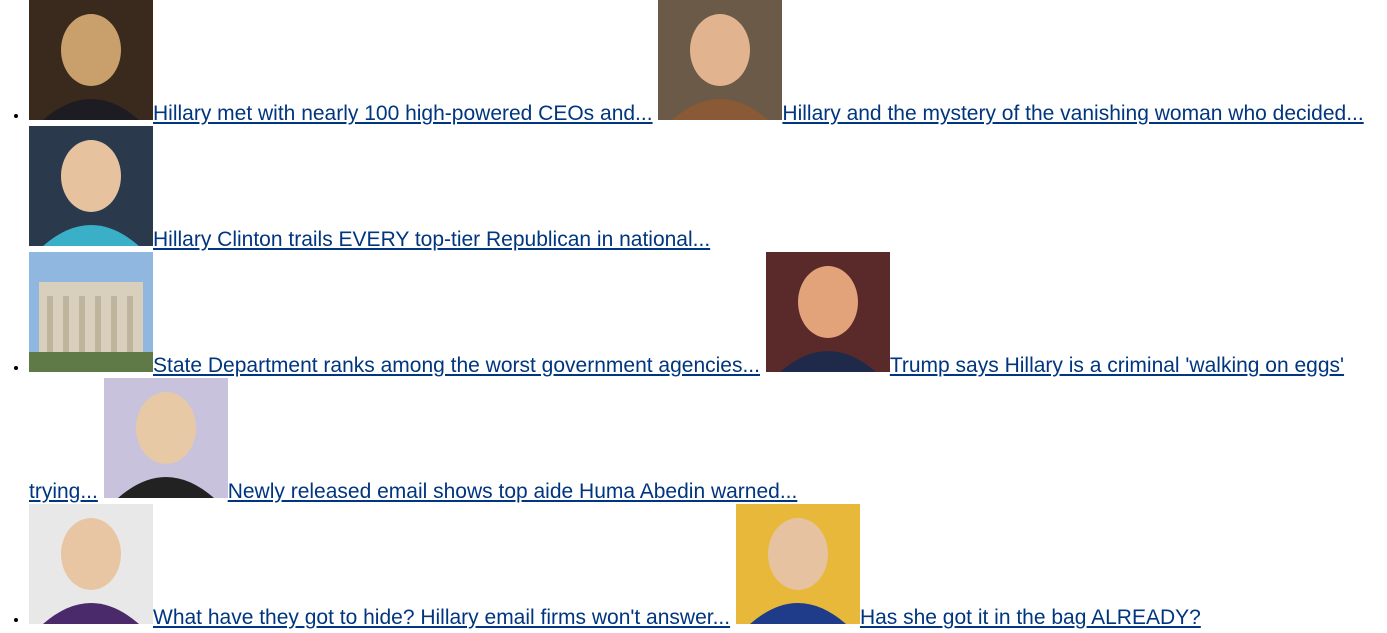  I want to click on clinton-embrace-photo, so click(91, 60).